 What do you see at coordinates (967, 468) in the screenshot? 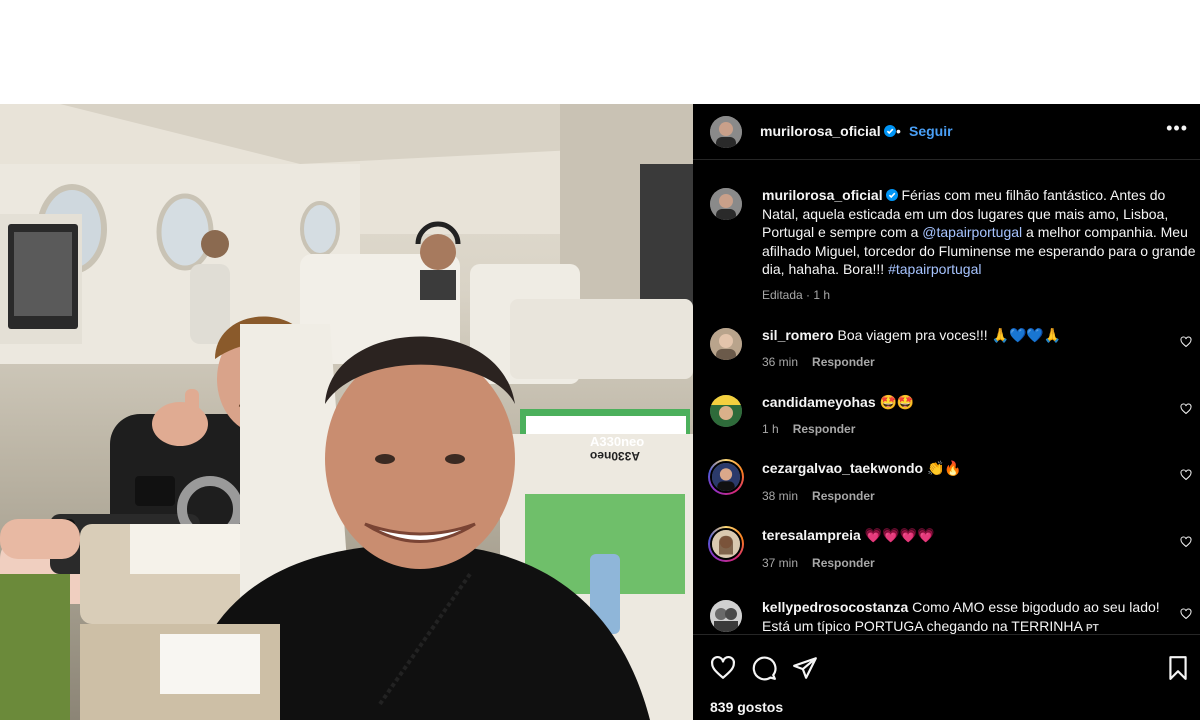
I see `comment-text: cezargalvao_taekwondo 👏🔥` at bounding box center [967, 468].